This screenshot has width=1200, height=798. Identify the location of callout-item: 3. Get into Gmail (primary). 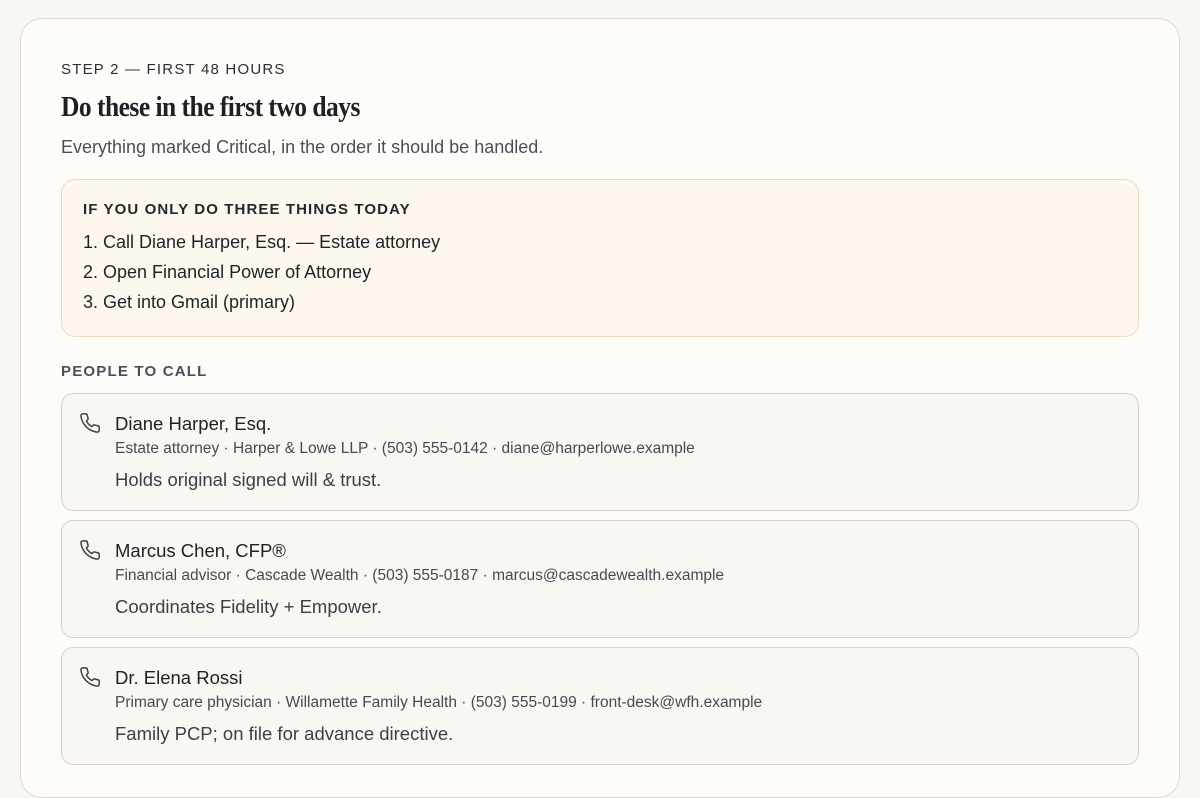
(189, 302).